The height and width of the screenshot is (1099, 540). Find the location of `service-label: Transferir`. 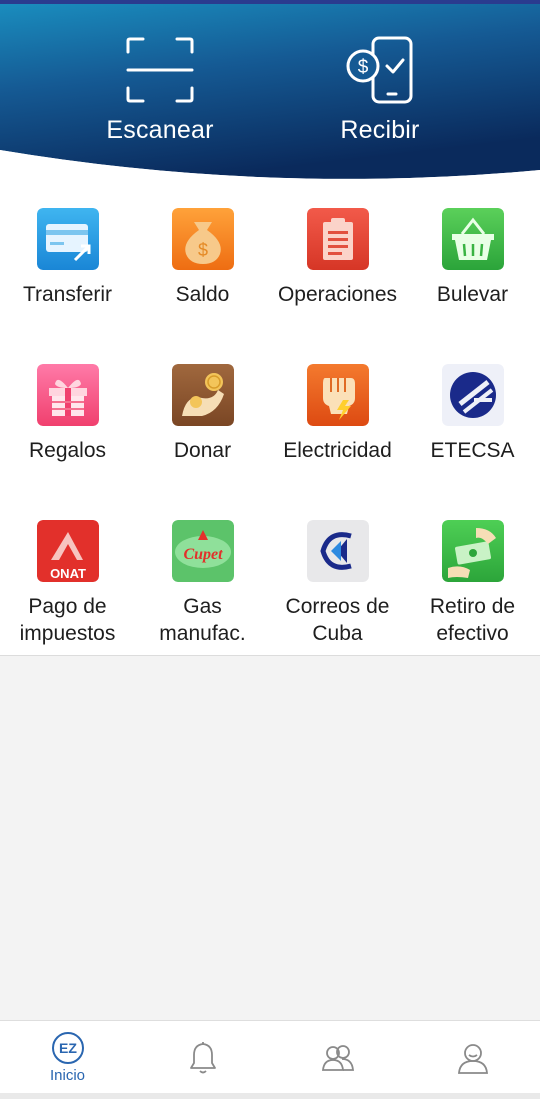

service-label: Transferir is located at coordinates (67, 294).